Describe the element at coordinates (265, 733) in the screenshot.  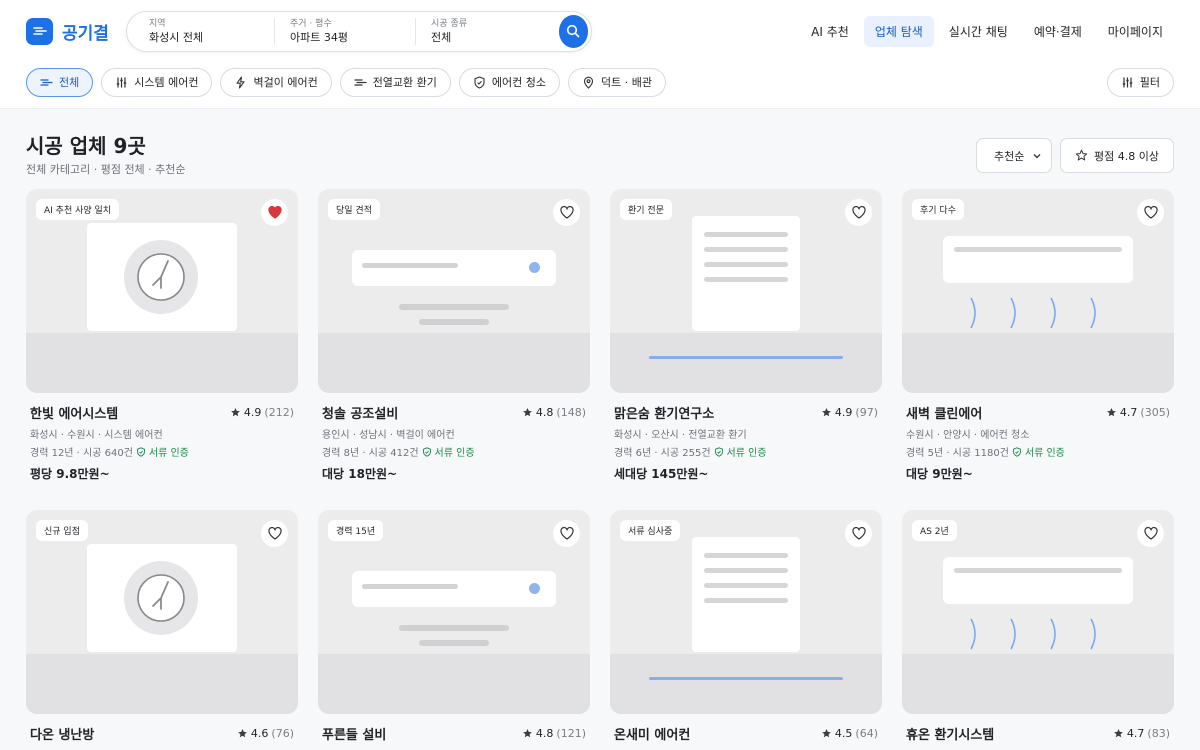
I see `vendor-rating: 4.6 (76)` at that location.